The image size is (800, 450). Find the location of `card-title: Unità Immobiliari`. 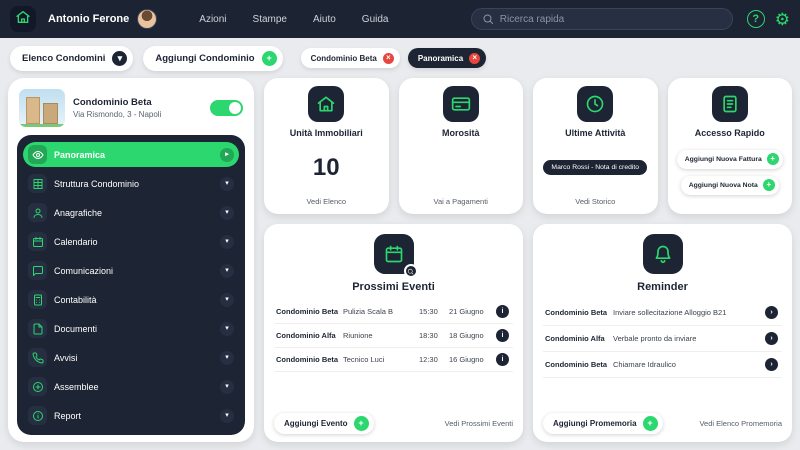

card-title: Unità Immobiliari is located at coordinates (326, 133).